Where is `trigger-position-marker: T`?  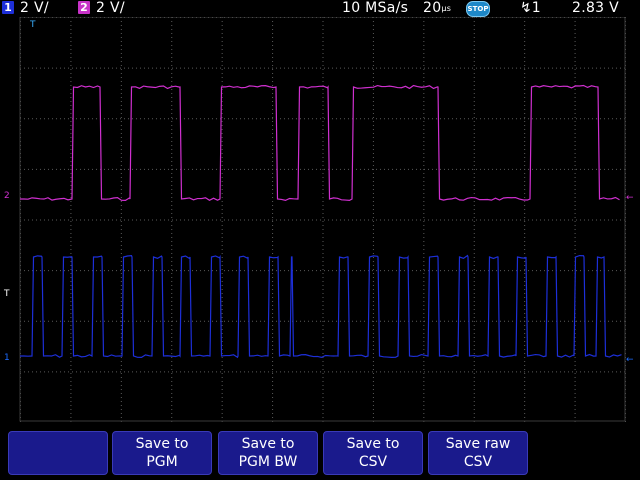
trigger-position-marker: T is located at coordinates (33, 25).